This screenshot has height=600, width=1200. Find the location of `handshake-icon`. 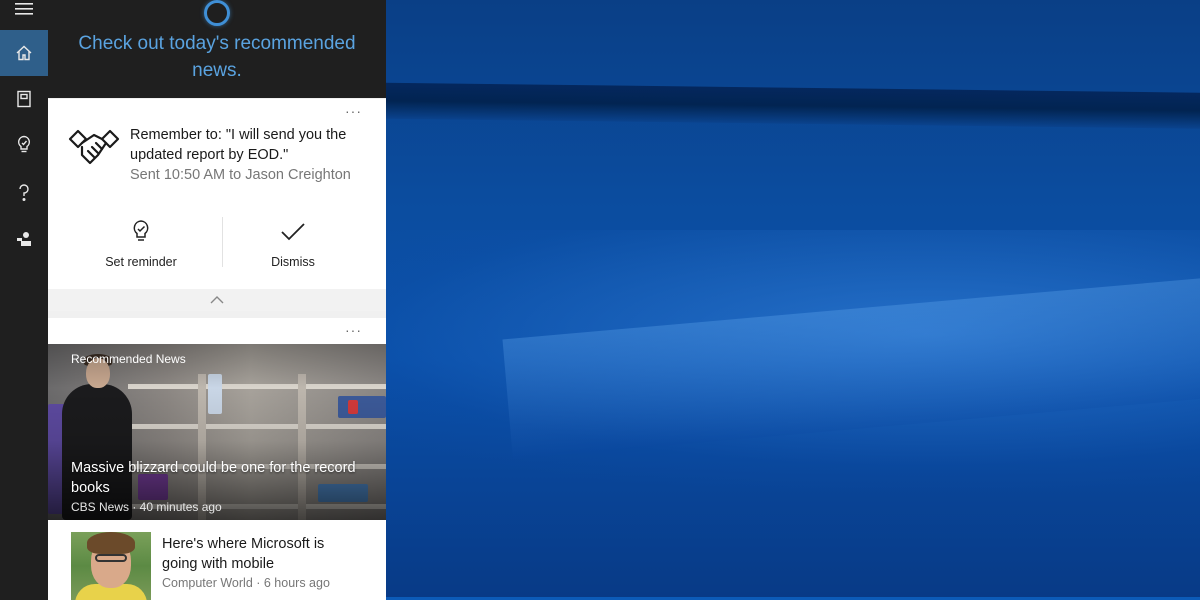

handshake-icon is located at coordinates (94, 147).